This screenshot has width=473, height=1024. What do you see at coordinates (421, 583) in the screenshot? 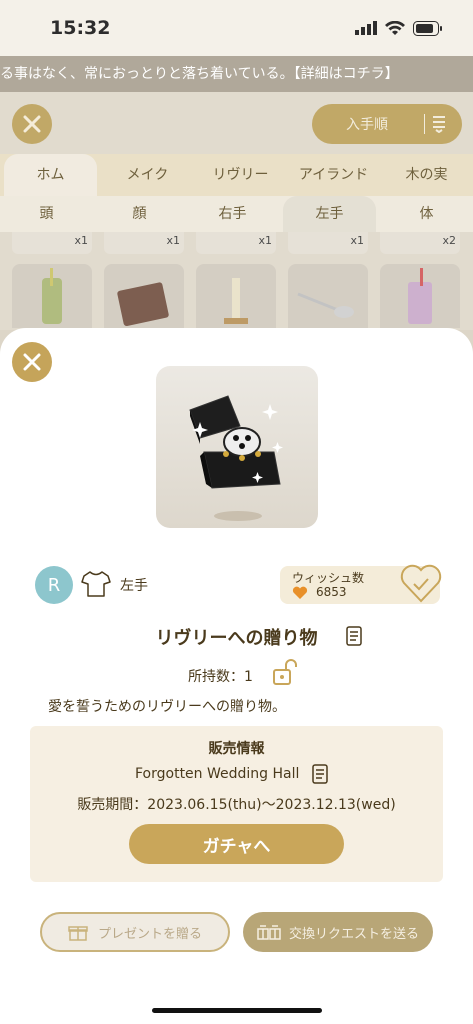
I see `wish-heart-button` at bounding box center [421, 583].